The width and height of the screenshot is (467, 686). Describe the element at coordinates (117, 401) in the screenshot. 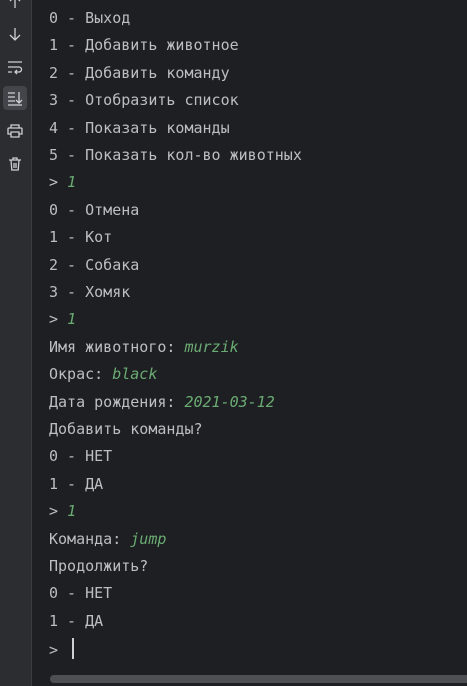

I see `prompt-text: Дата рождения:` at that location.